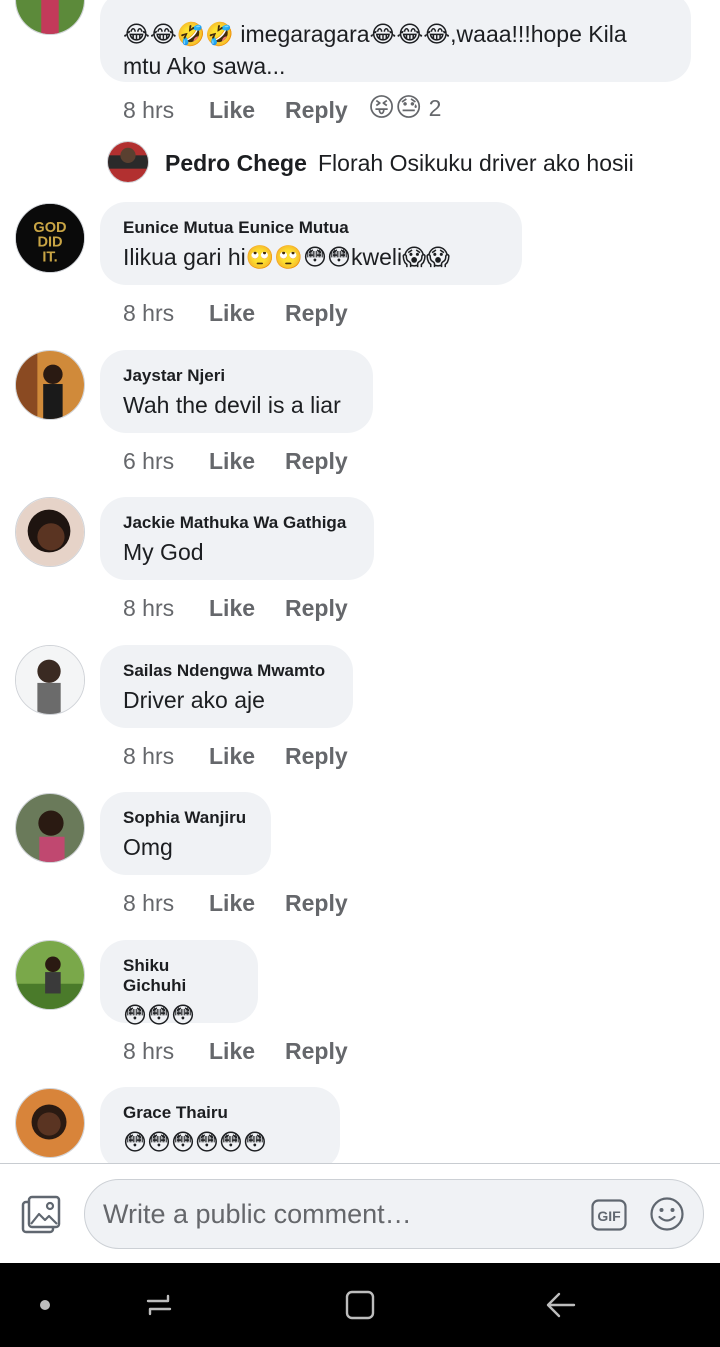 The width and height of the screenshot is (720, 1347). Describe the element at coordinates (220, 1125) in the screenshot. I see `comment-bubble: Grace Thairu 😳😳😳😳😳😳` at that location.